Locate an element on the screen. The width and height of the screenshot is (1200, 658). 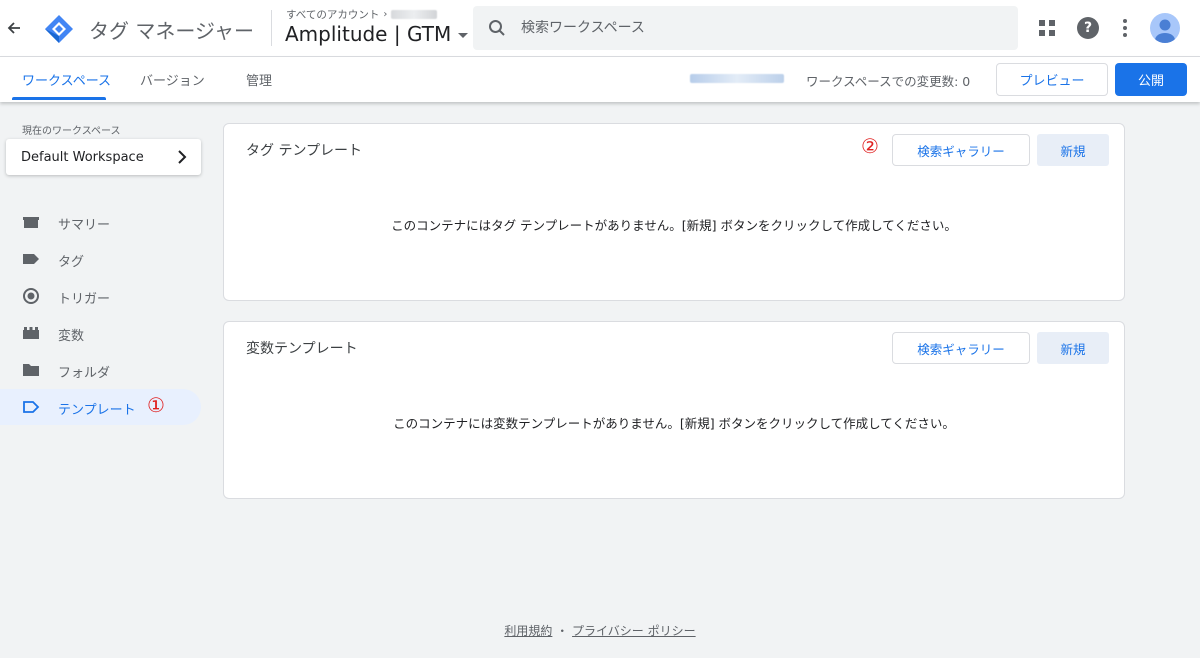
active-tab-indicator is located at coordinates (59, 98).